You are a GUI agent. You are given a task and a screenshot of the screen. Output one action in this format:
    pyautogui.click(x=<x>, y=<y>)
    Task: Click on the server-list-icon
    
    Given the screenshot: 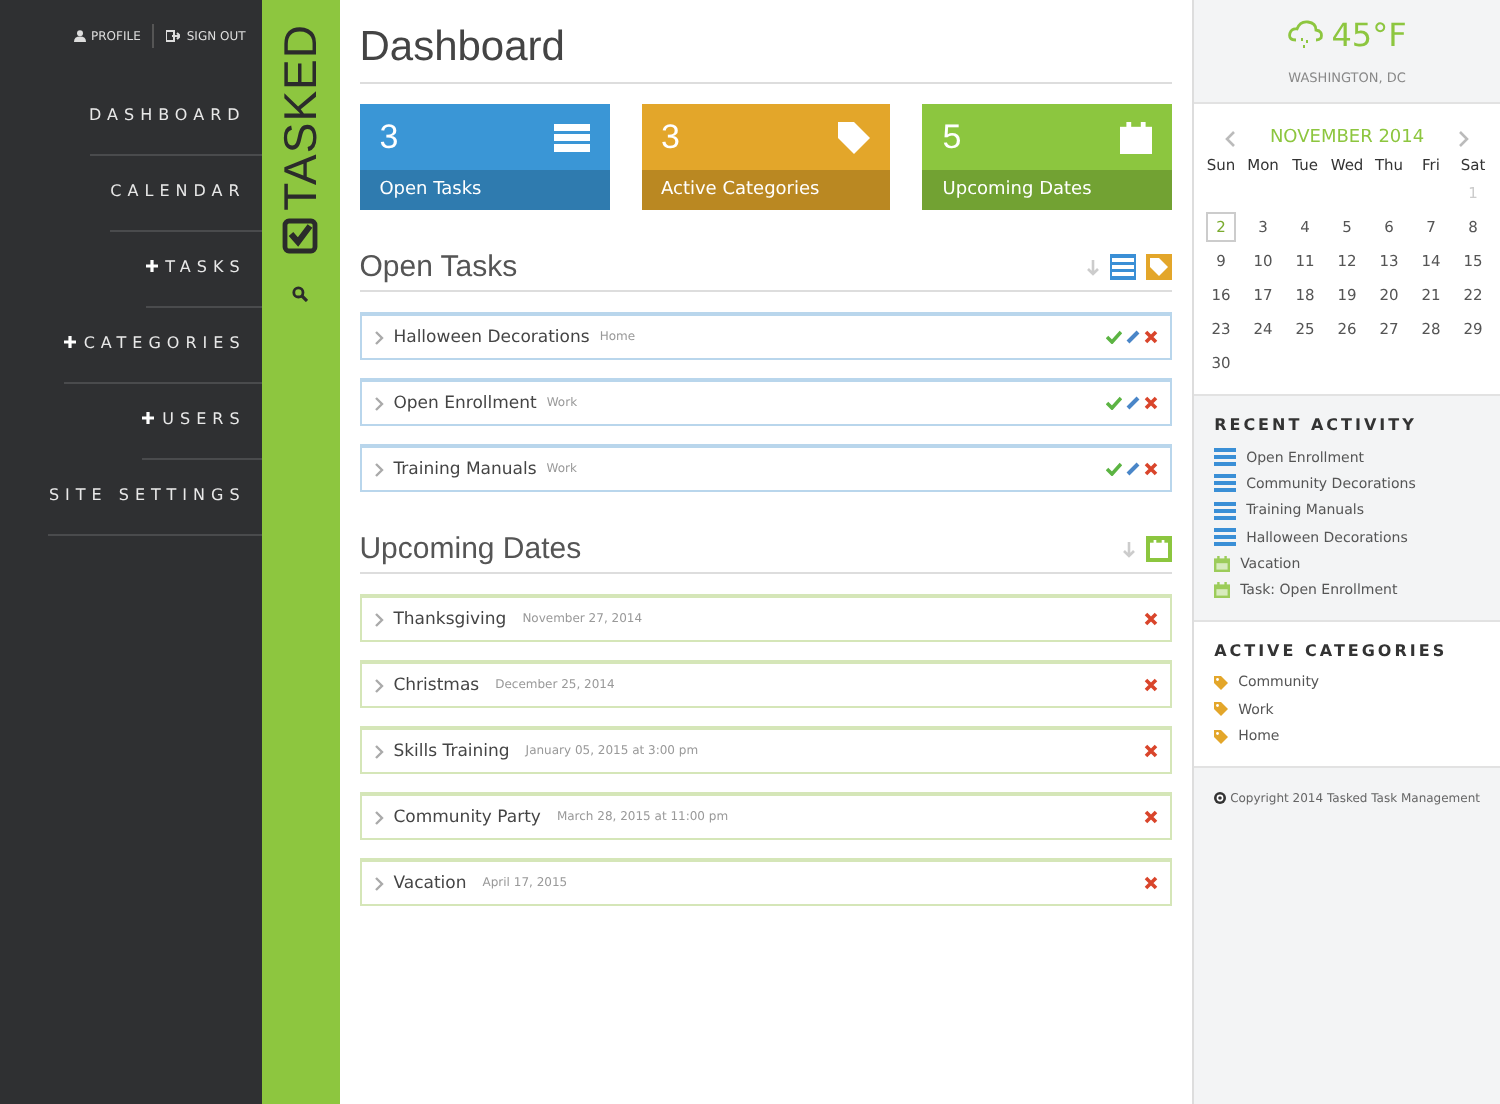 What is the action you would take?
    pyautogui.click(x=571, y=137)
    